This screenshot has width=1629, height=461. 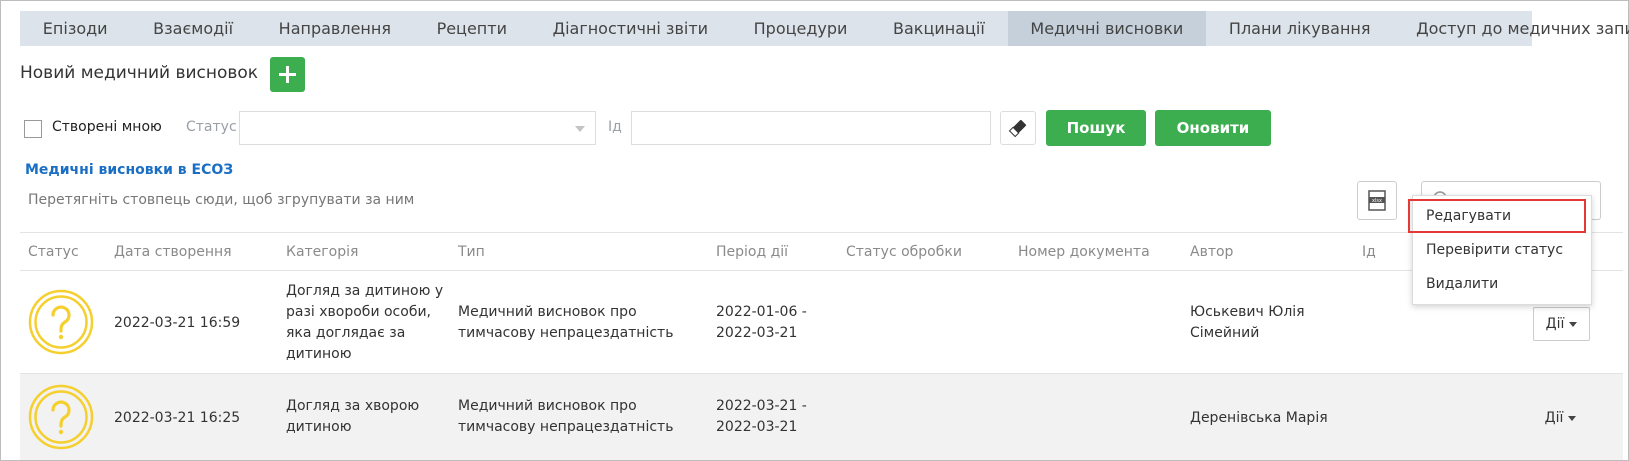 I want to click on cell-category: Догляд за хворою дитиною, so click(x=353, y=416).